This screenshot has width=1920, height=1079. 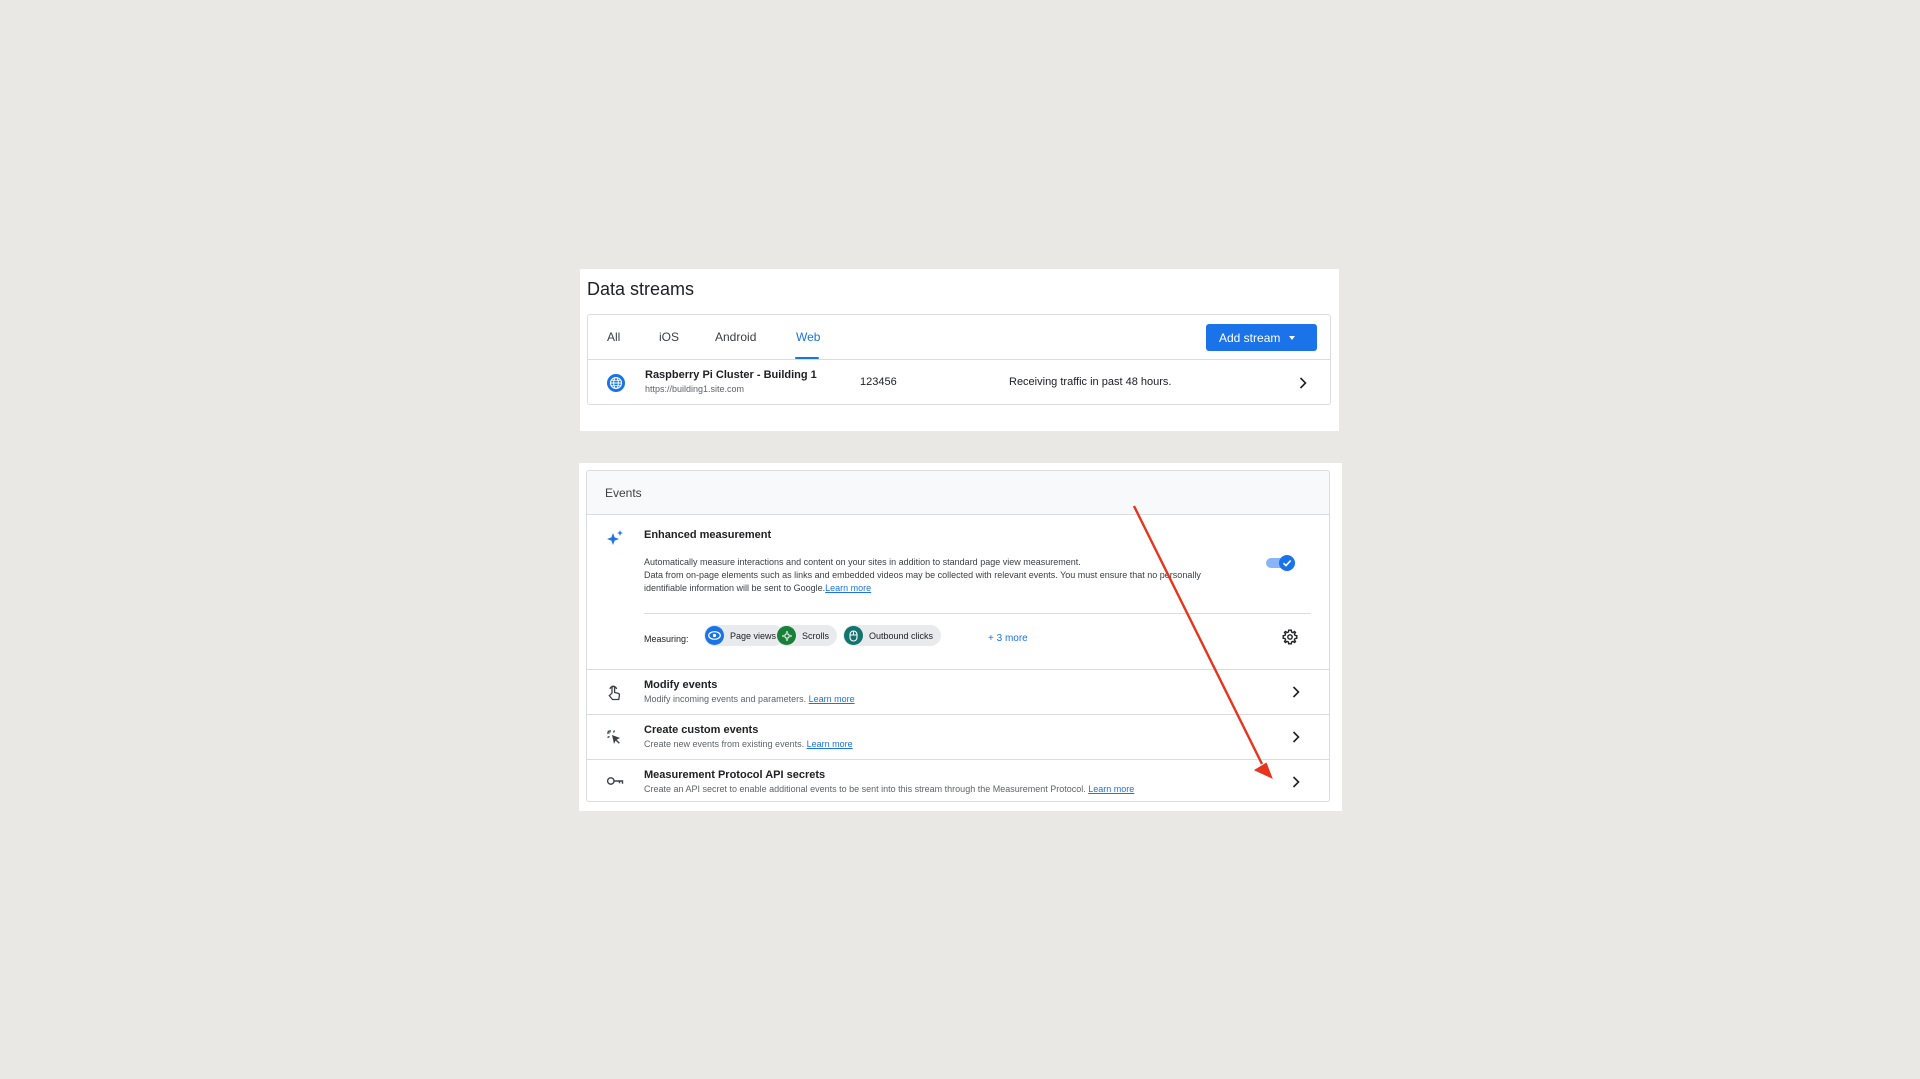 What do you see at coordinates (853, 635) in the screenshot?
I see `mouse-icon` at bounding box center [853, 635].